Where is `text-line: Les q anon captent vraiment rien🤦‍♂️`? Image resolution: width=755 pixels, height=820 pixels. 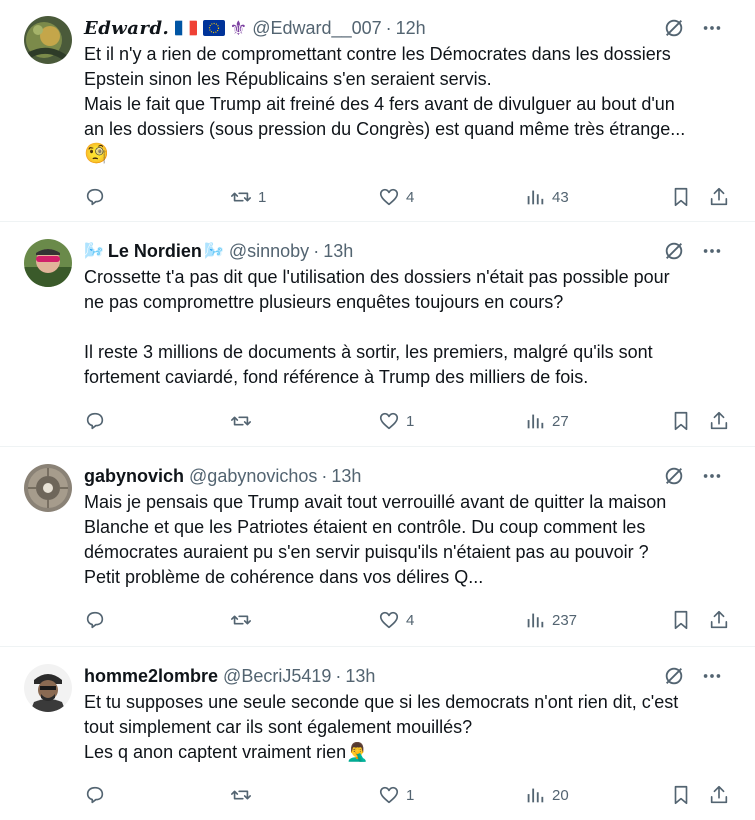 text-line: Les q anon captent vraiment rien🤦‍♂️ is located at coordinates (226, 752).